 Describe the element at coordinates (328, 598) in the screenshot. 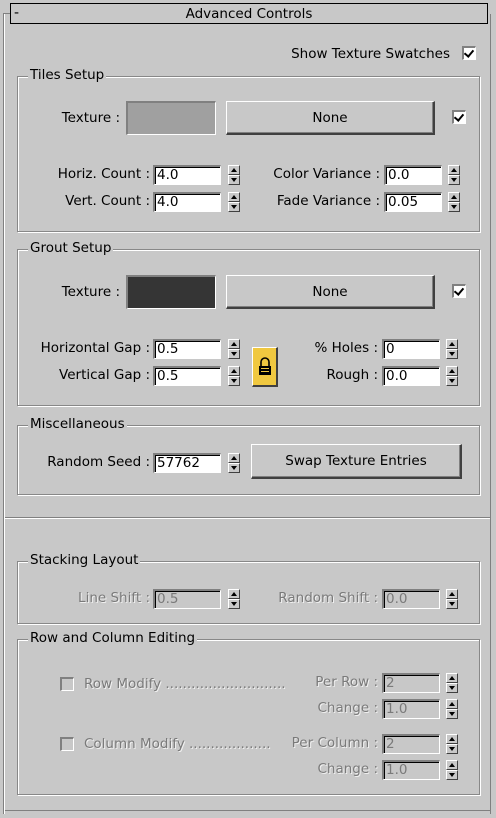

I see `random-shift-label: Random Shift :` at that location.